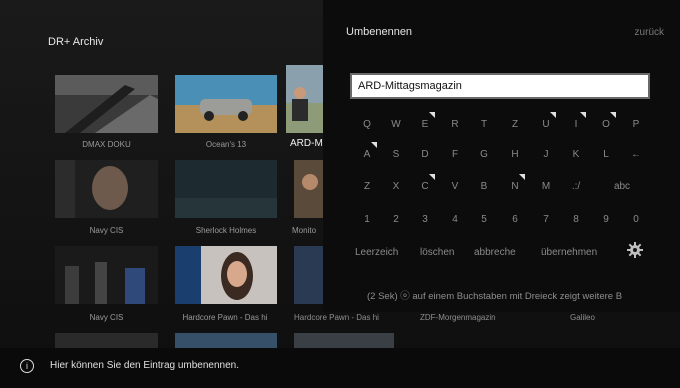 The image size is (680, 388). I want to click on key-a-label: A, so click(367, 154).